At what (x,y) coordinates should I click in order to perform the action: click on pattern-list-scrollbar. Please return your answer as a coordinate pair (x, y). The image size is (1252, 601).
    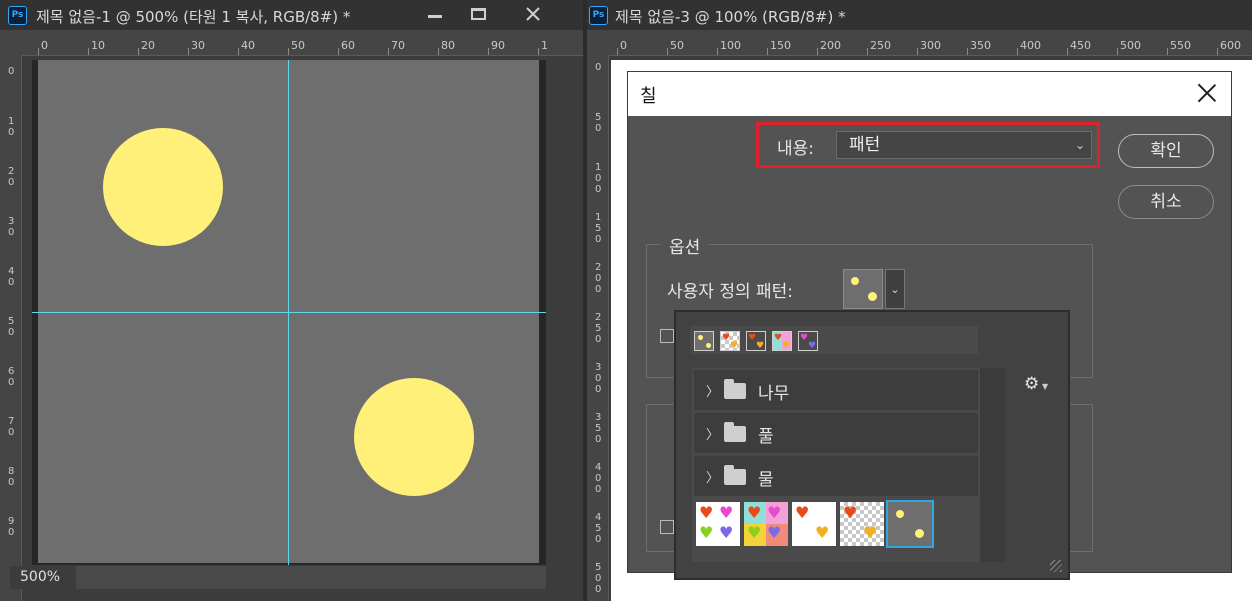
    Looking at the image, I should click on (993, 465).